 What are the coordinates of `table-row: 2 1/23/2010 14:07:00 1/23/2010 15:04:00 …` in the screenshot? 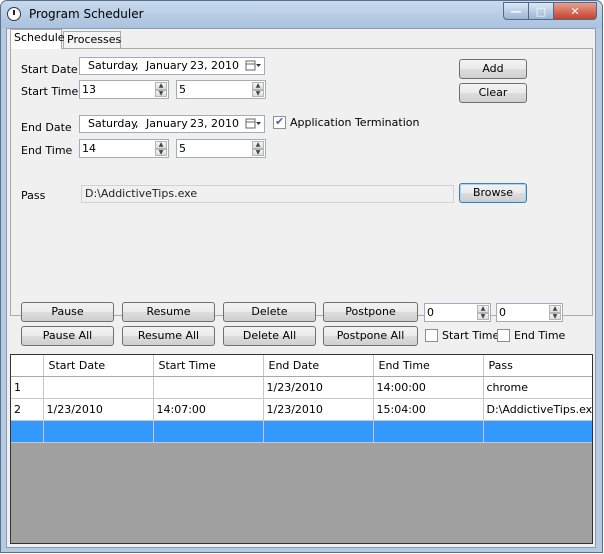 It's located at (301, 409).